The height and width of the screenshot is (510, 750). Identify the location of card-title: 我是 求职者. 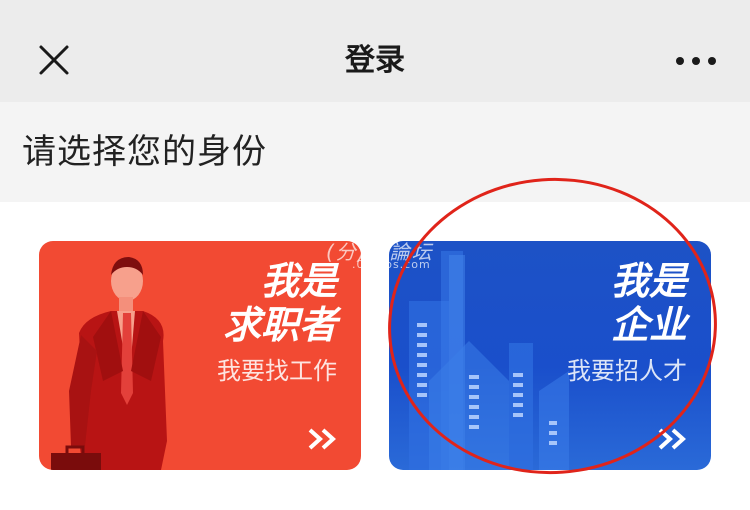
(279, 303).